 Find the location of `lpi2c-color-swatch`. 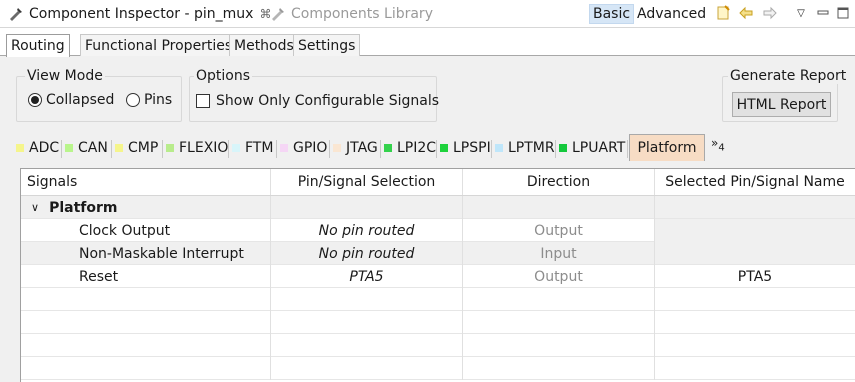

lpi2c-color-swatch is located at coordinates (388, 148).